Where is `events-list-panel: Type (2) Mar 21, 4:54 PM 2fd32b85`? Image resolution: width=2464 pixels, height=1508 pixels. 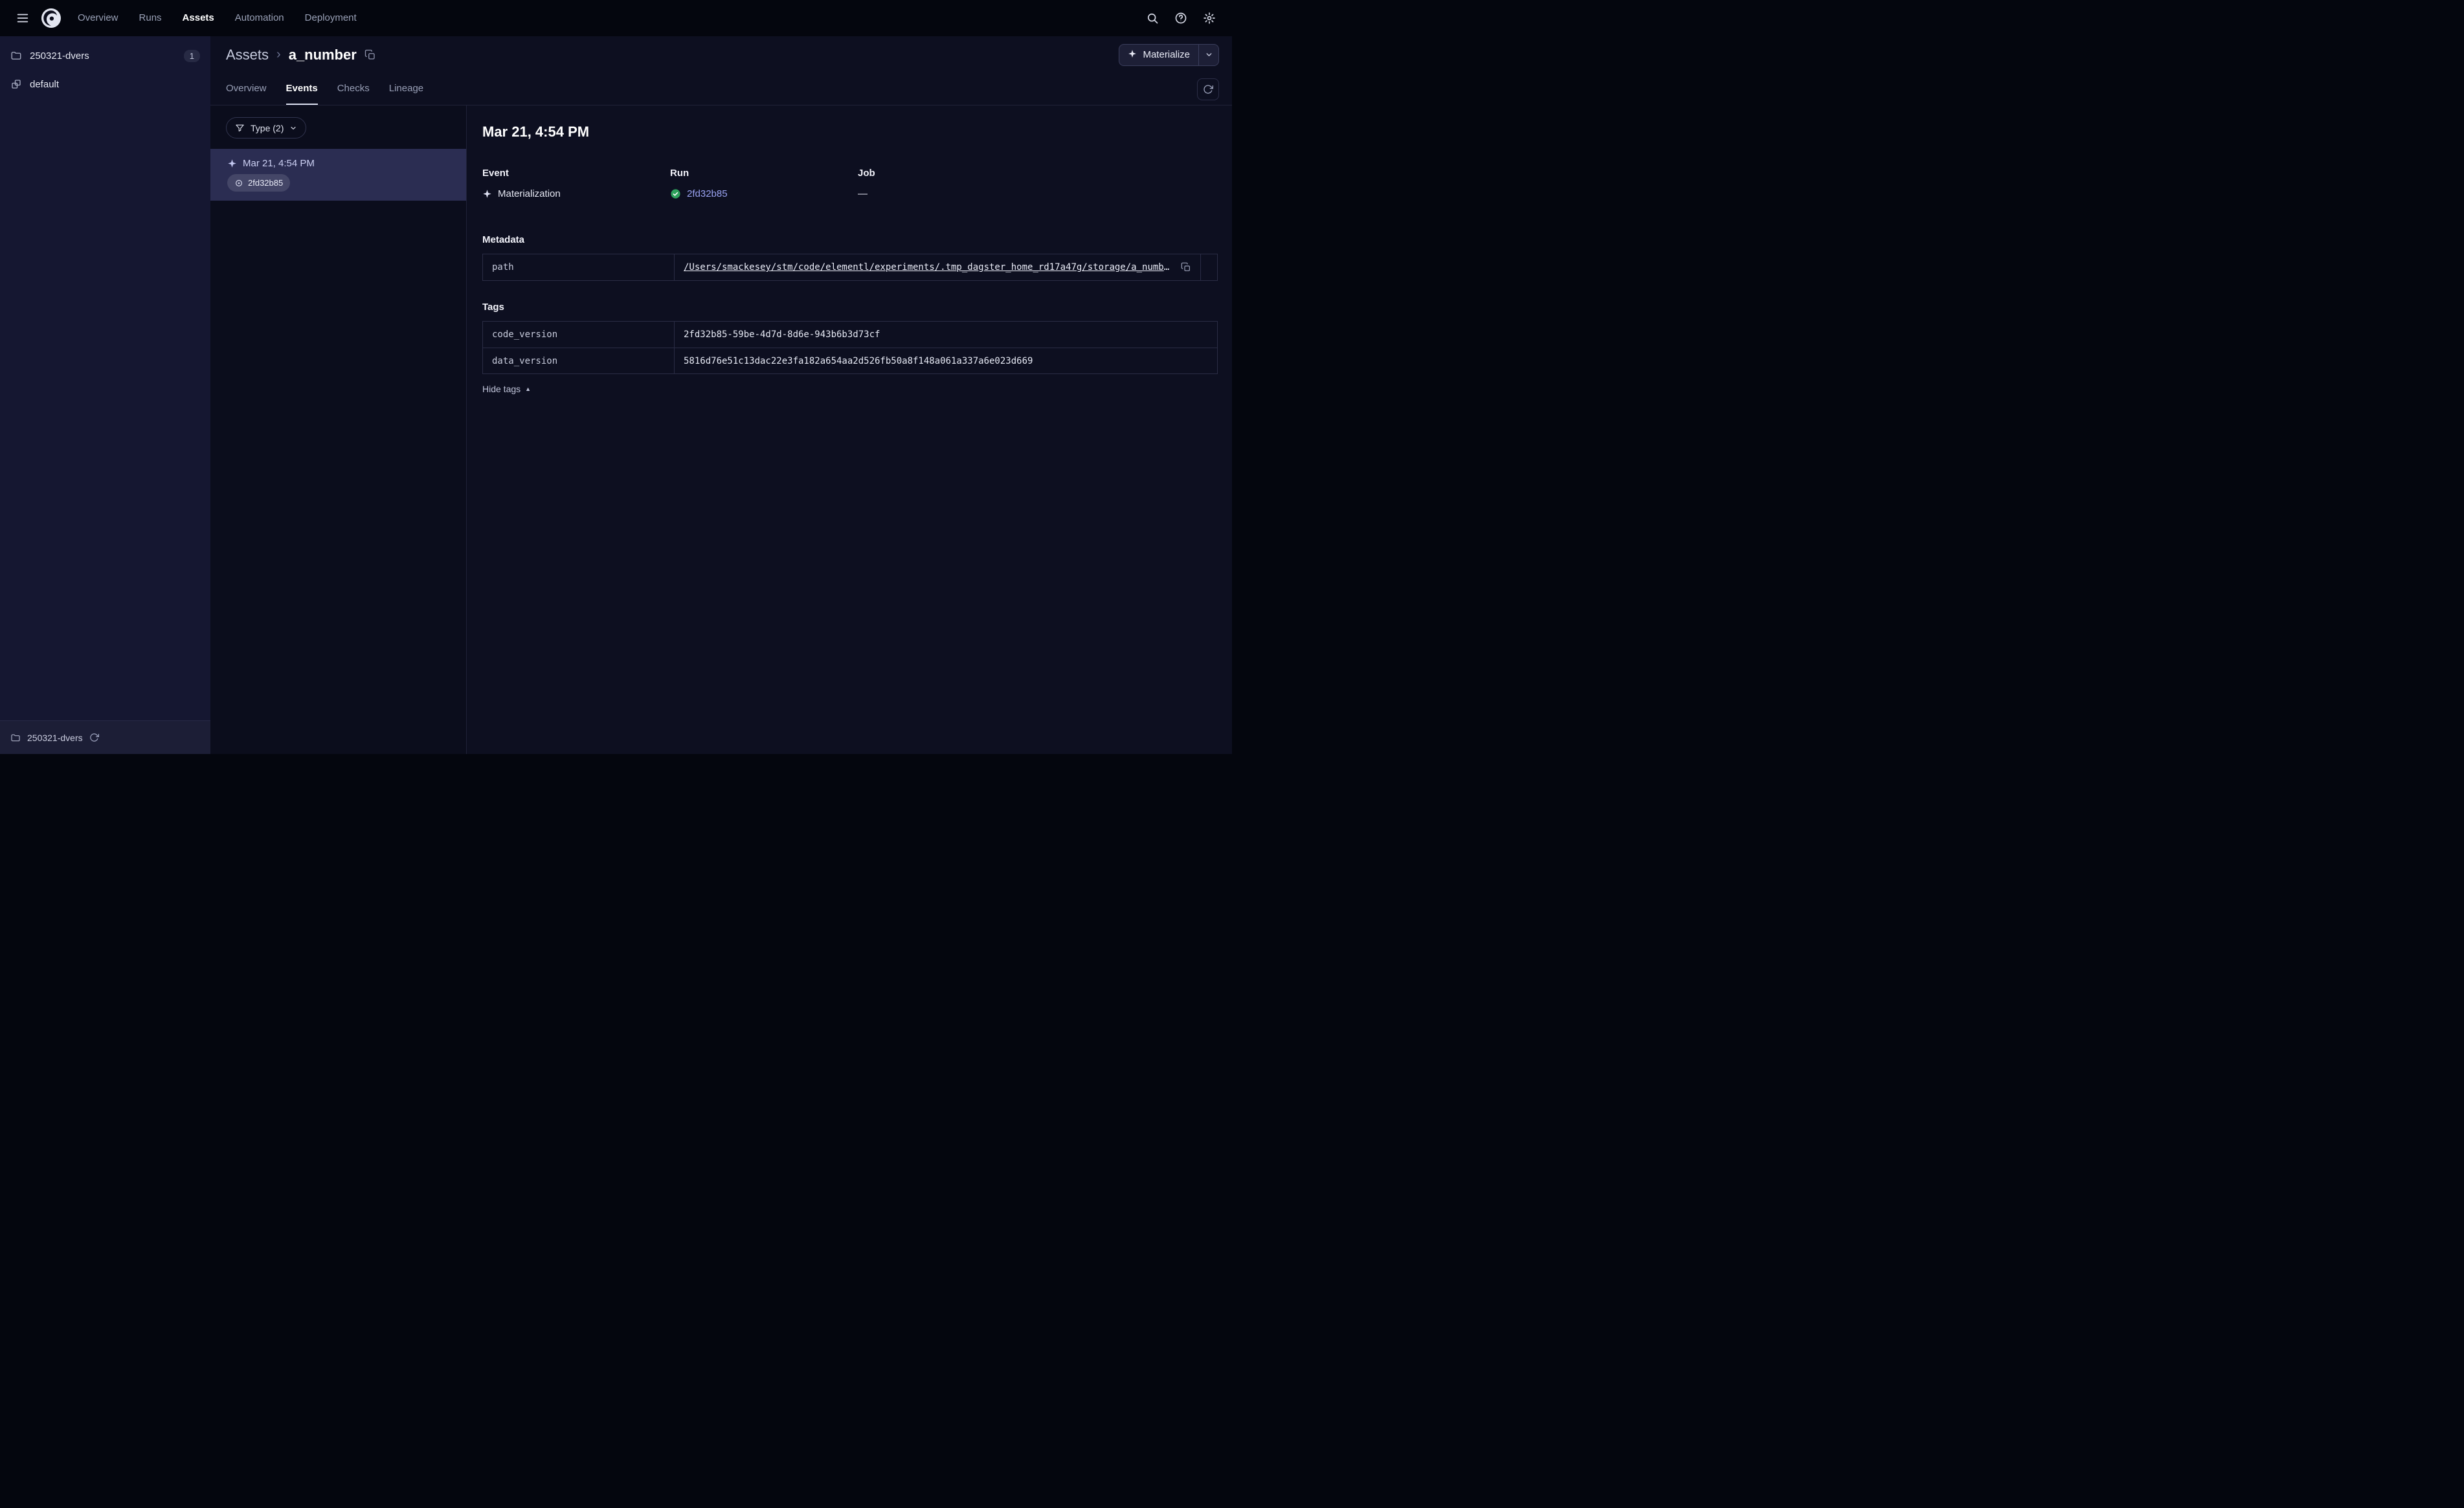
events-list-panel: Type (2) Mar 21, 4:54 PM 2fd32b85 is located at coordinates (338, 429).